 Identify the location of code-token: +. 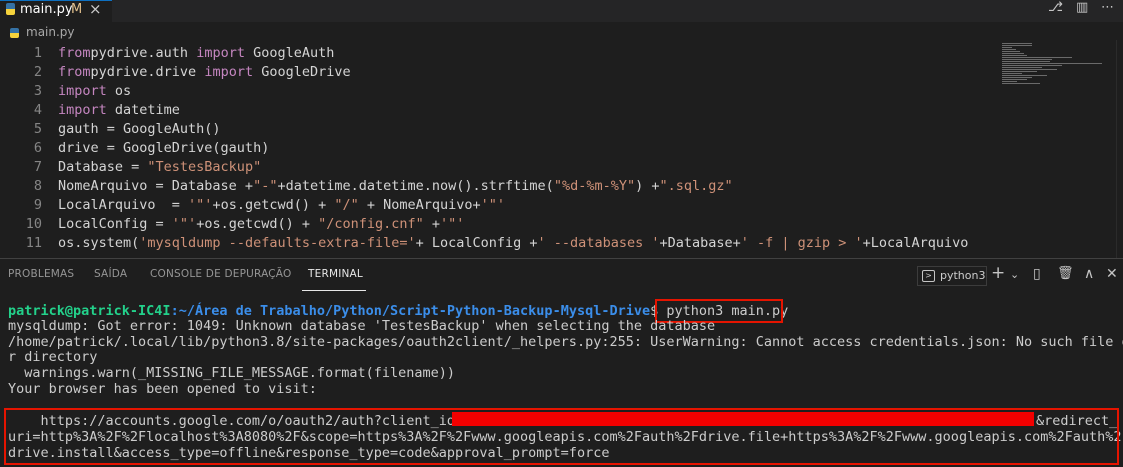
(432, 224).